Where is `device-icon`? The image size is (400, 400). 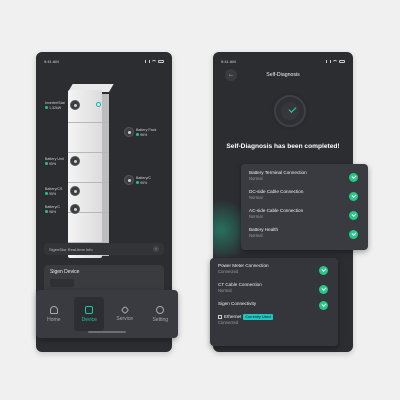 device-icon is located at coordinates (89, 309).